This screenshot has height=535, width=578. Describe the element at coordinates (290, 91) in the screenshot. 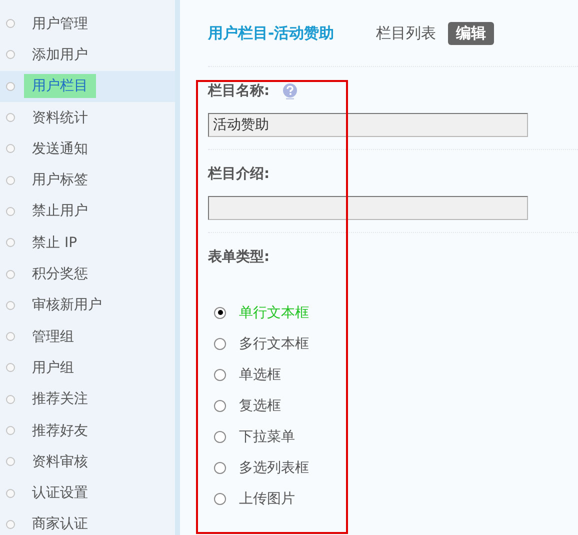

I see `help-icon` at that location.